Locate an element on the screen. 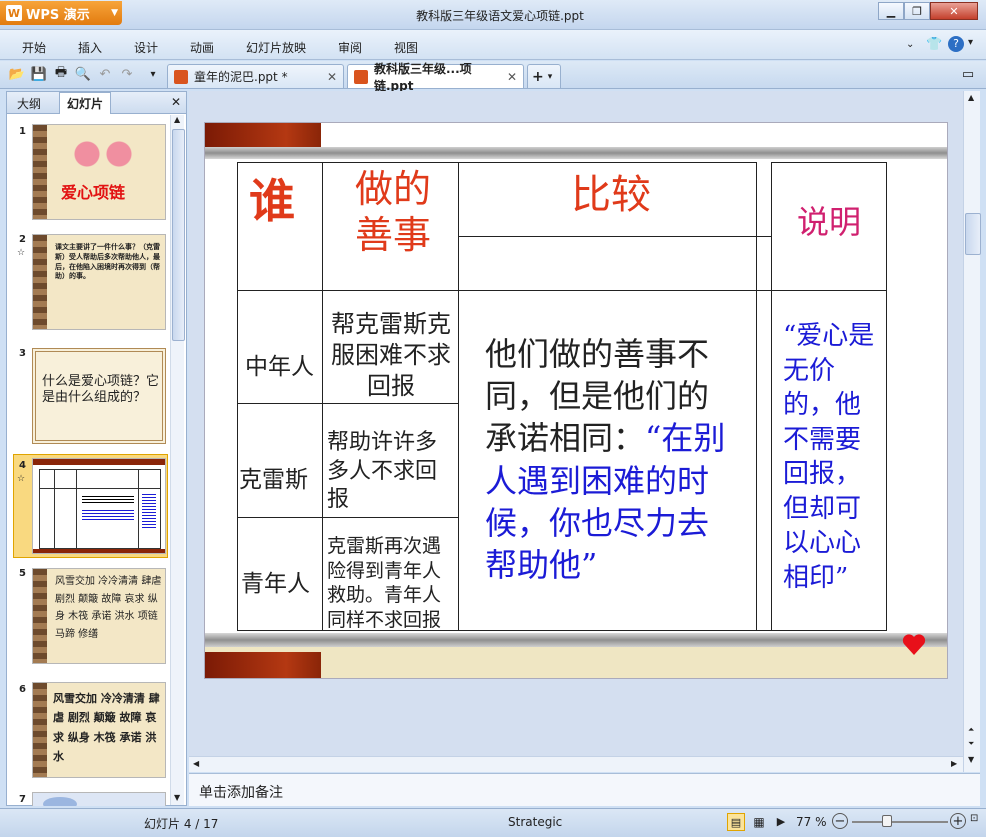  zoom-slider-track is located at coordinates (900, 822).